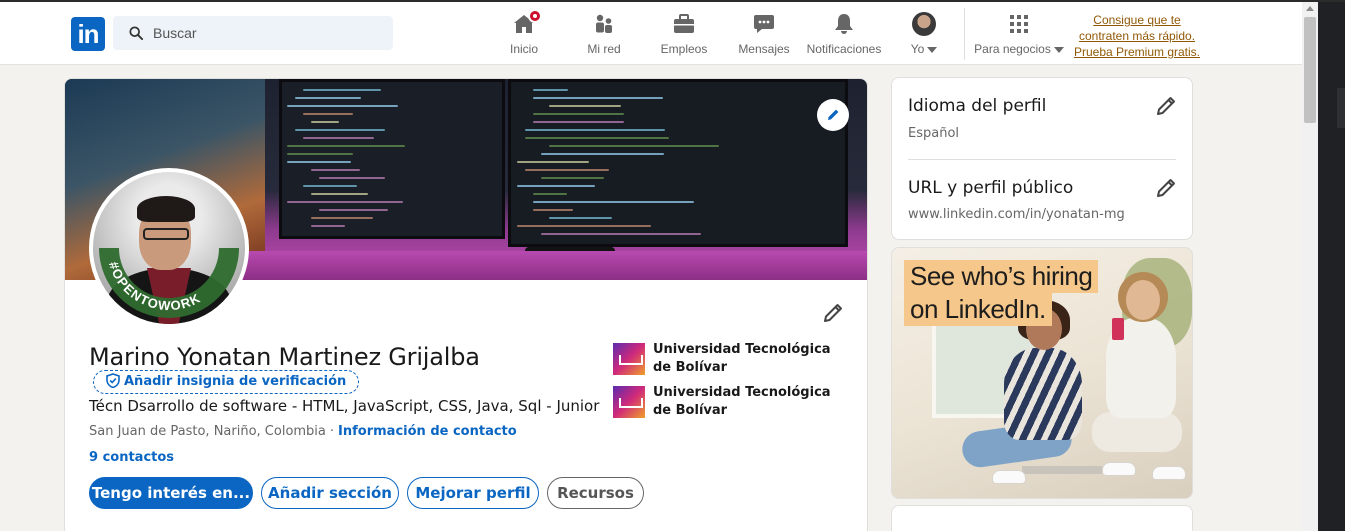 The image size is (1345, 531). Describe the element at coordinates (207, 431) in the screenshot. I see `profile-location: San Juan de Pasto, Nariño, Colombia` at that location.